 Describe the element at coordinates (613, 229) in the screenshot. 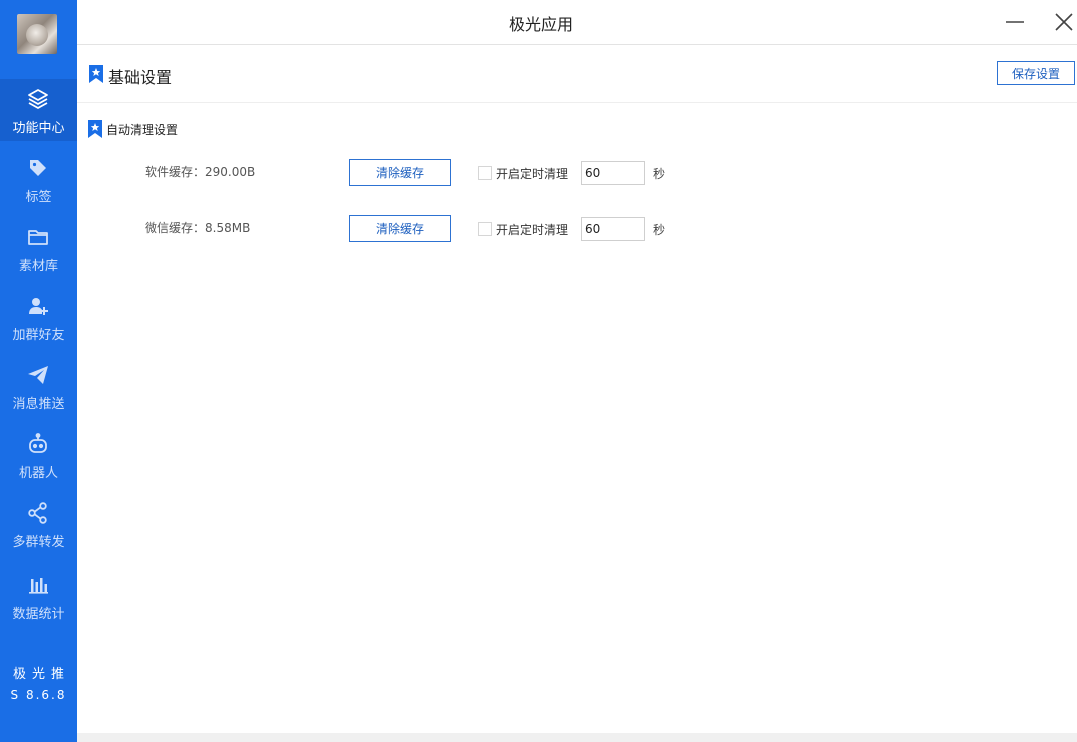

I see `wechat-timer-input` at that location.